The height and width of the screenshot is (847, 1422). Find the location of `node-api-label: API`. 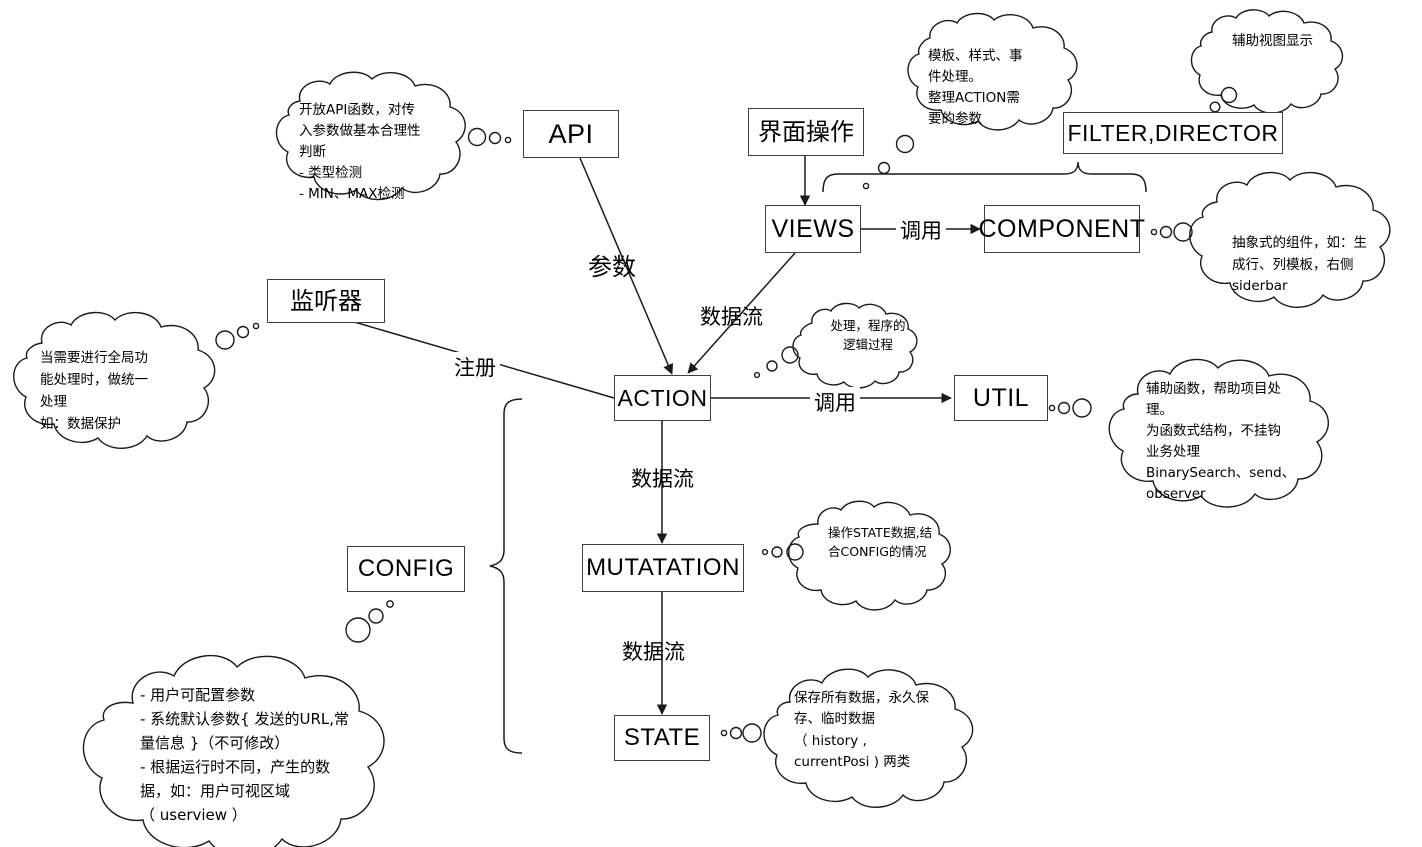

node-api-label: API is located at coordinates (571, 133).